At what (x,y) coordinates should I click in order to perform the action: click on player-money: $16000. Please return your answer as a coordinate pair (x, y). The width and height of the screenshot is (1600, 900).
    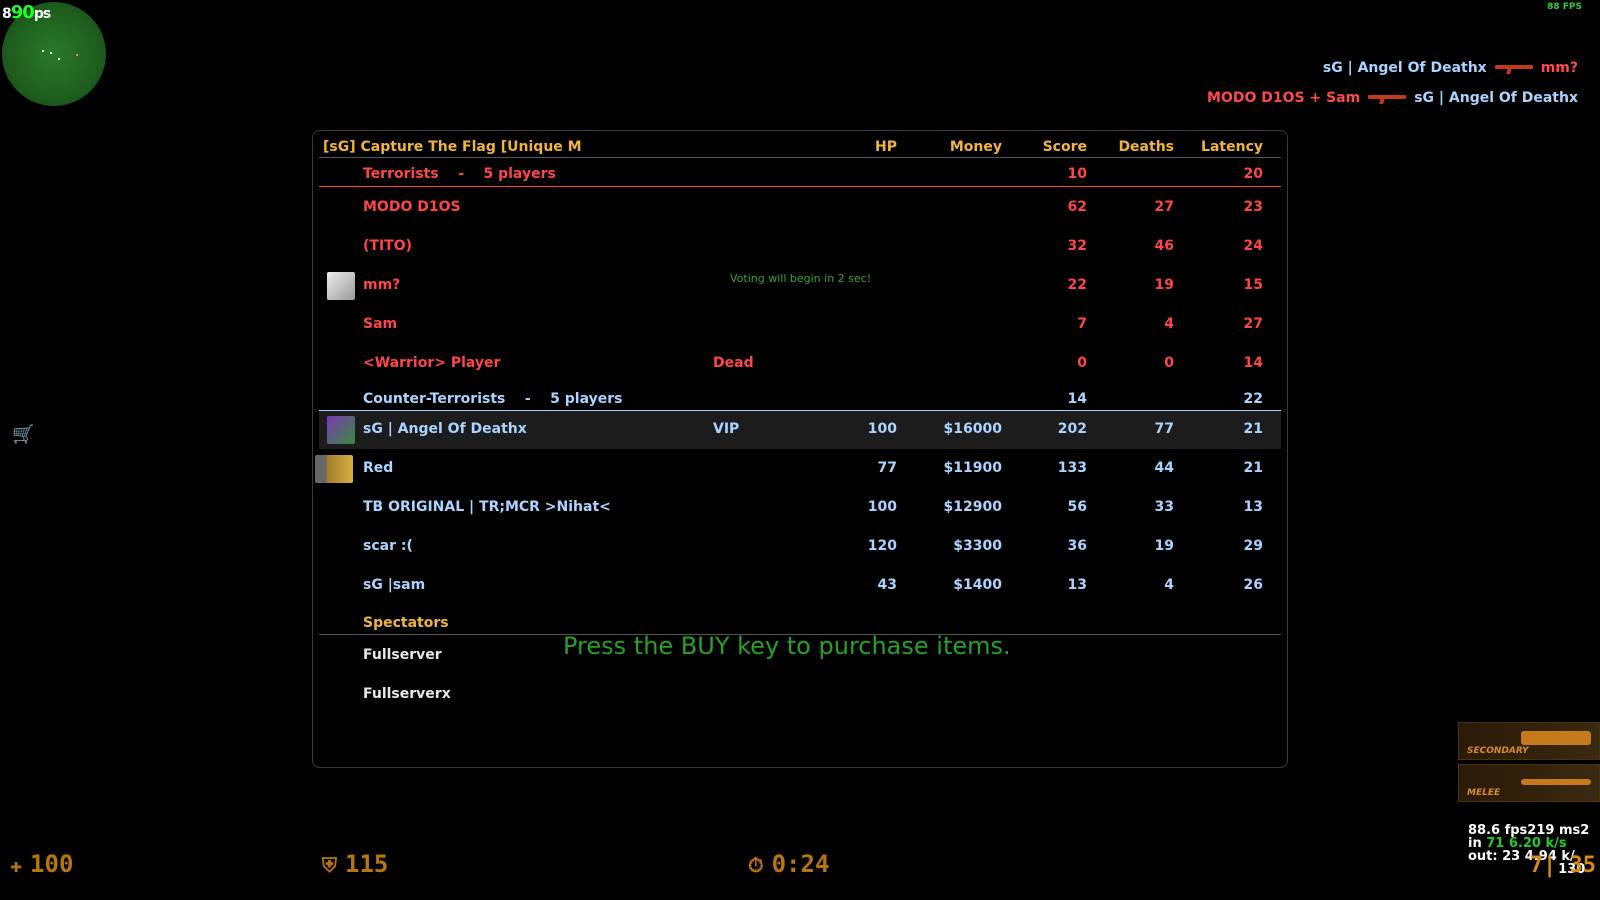
    Looking at the image, I should click on (972, 429).